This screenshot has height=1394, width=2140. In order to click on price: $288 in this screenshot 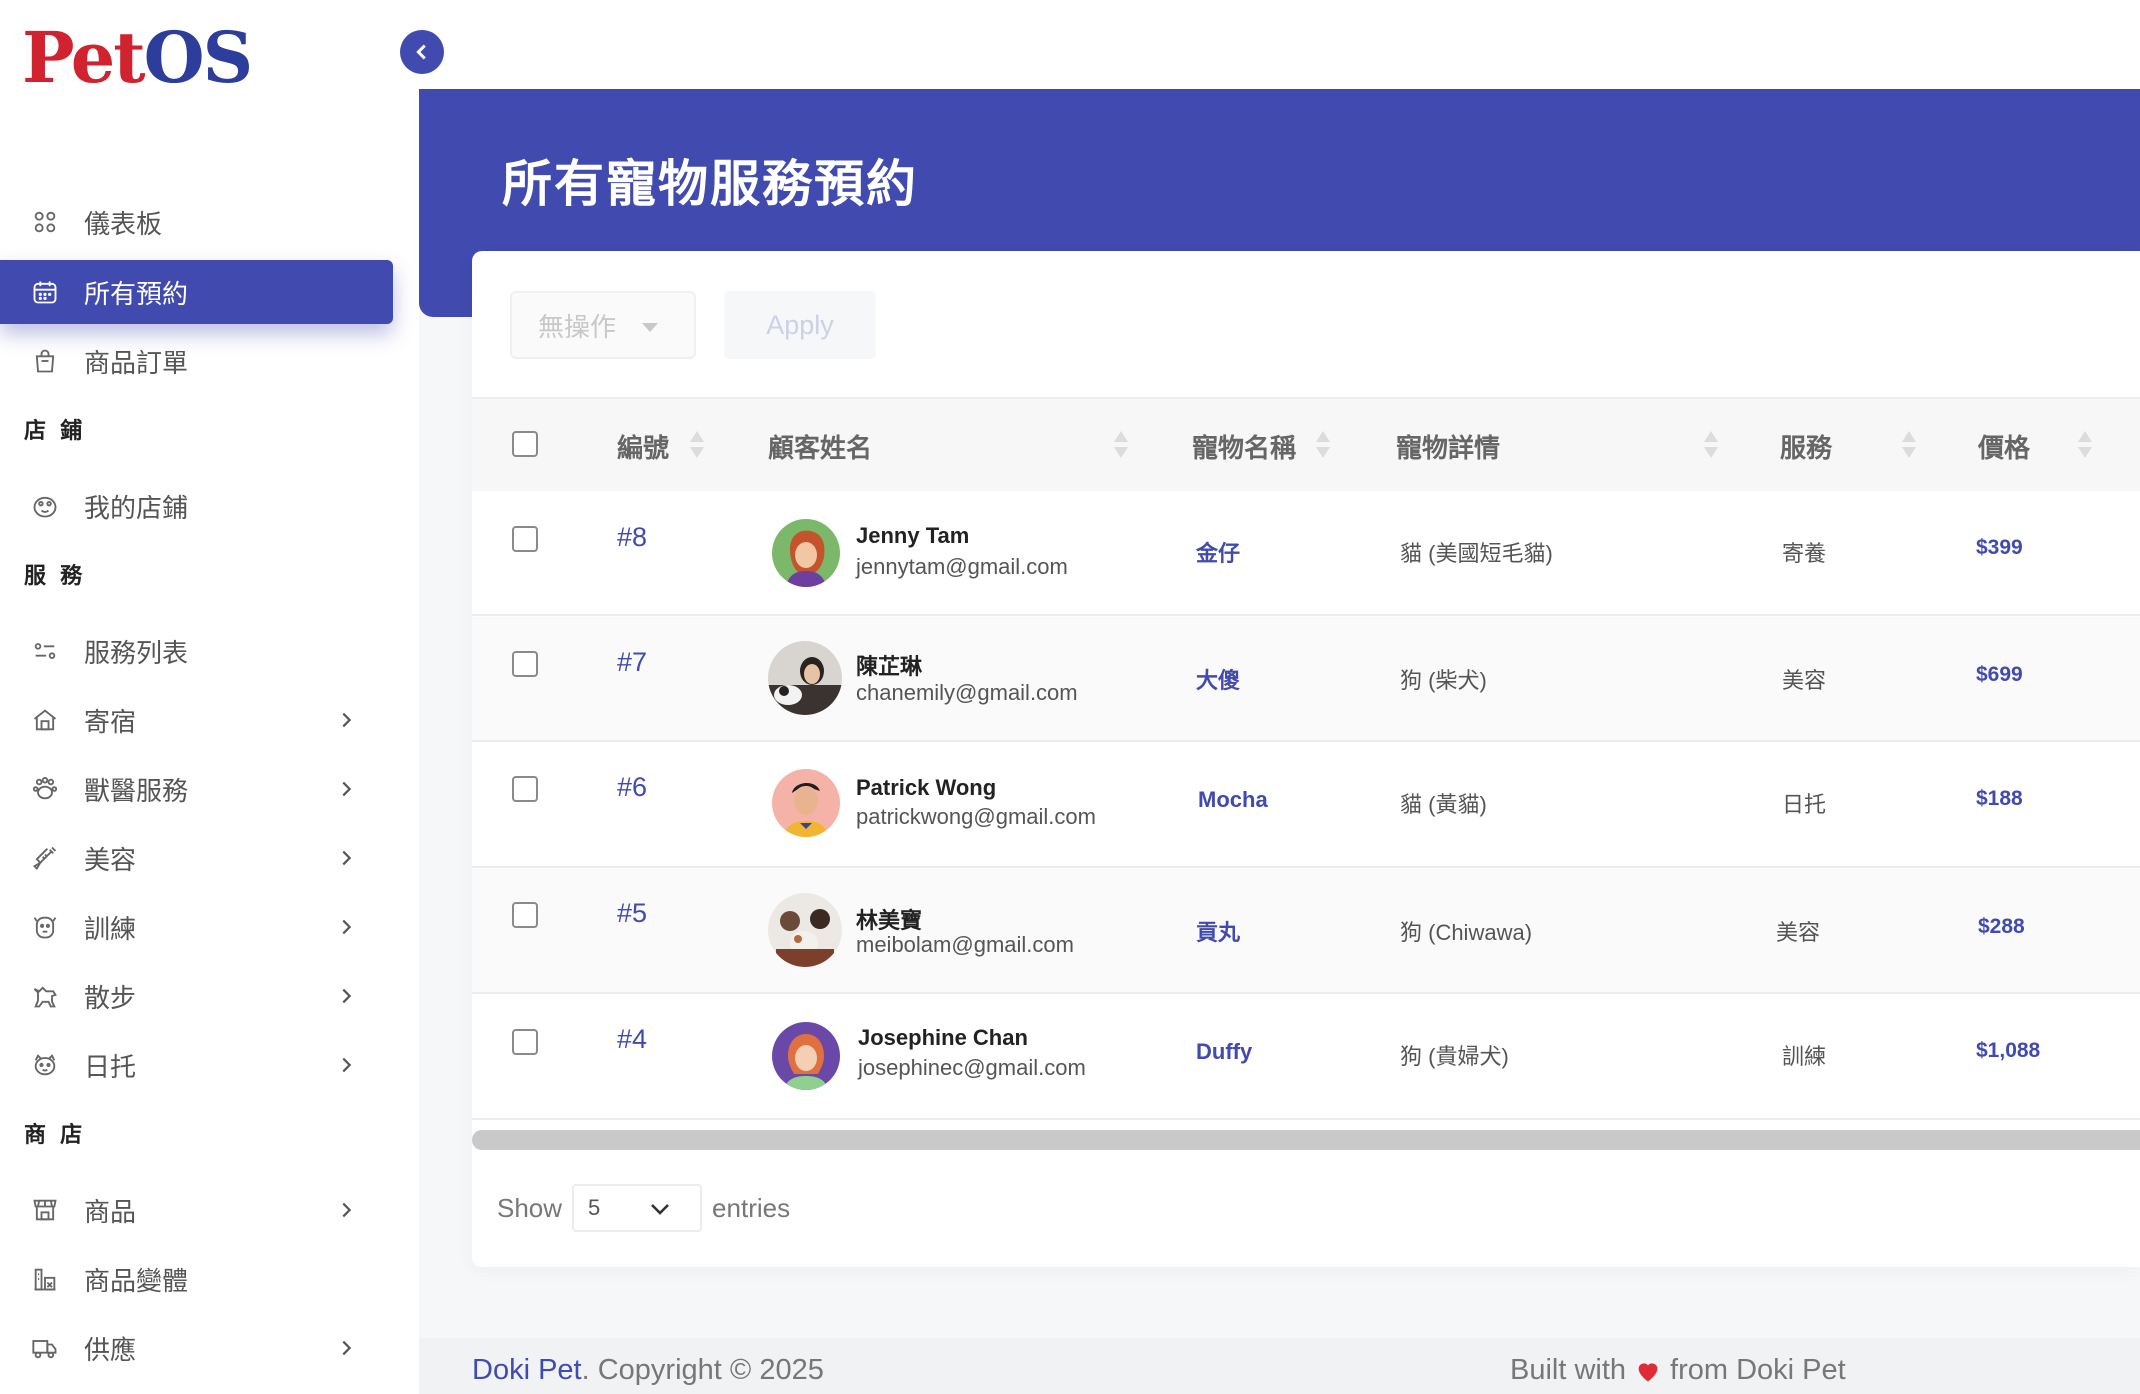, I will do `click(2001, 926)`.